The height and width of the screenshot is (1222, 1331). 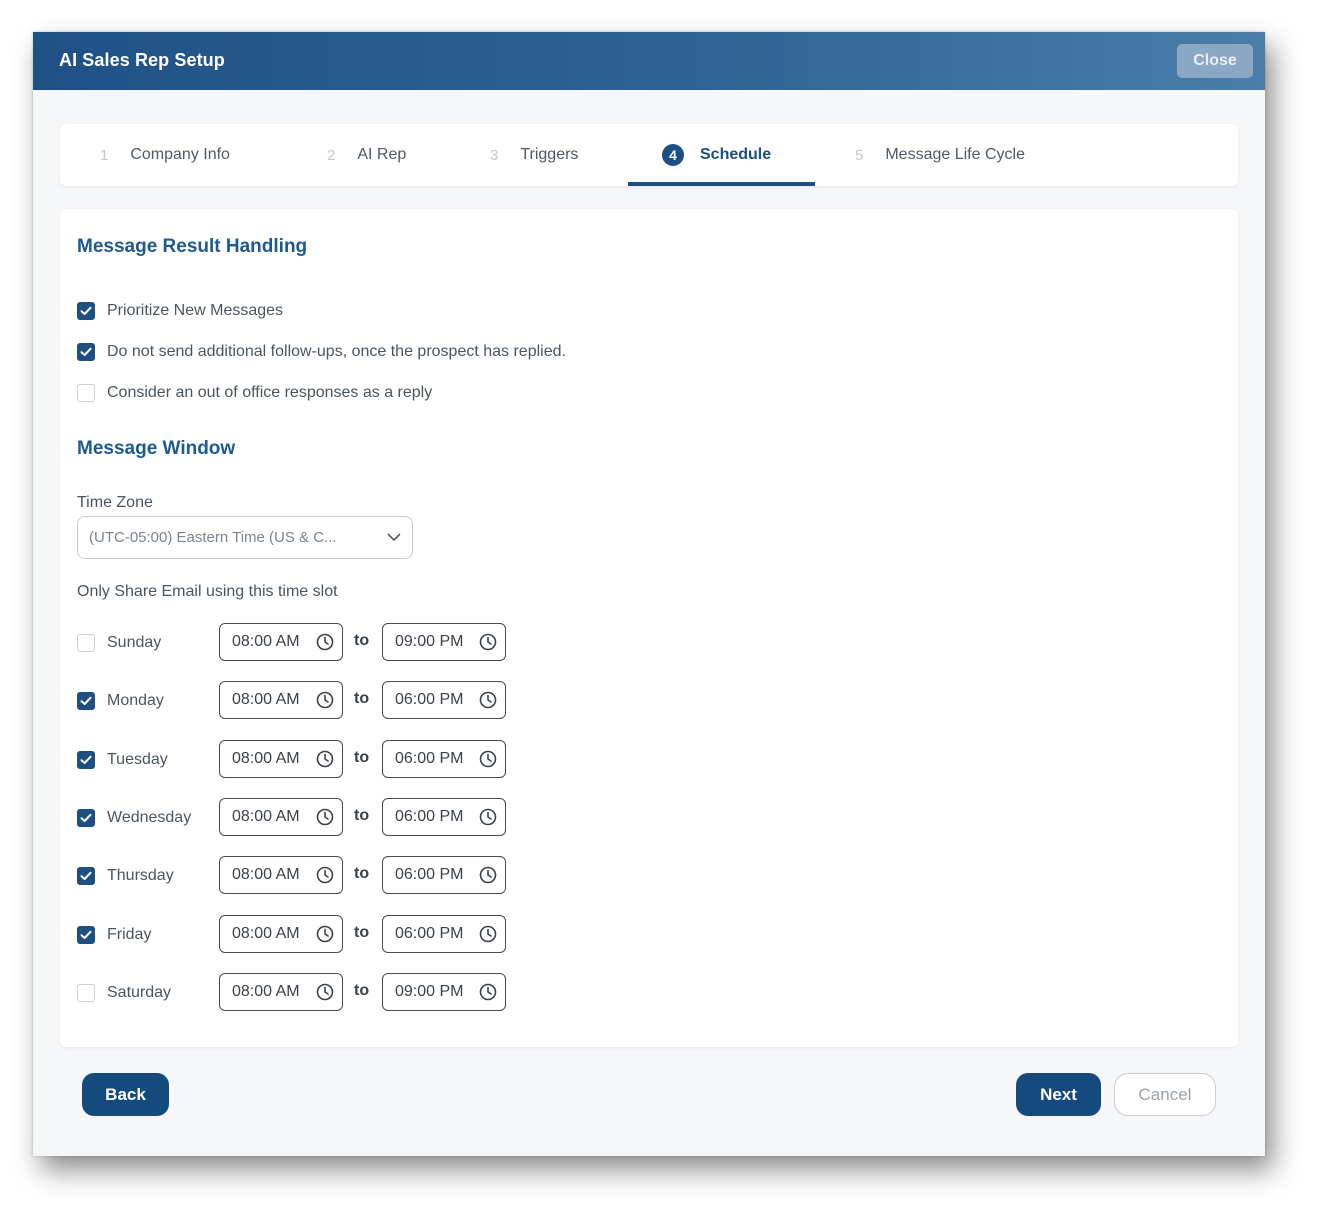 What do you see at coordinates (135, 700) in the screenshot?
I see `day-label: Monday` at bounding box center [135, 700].